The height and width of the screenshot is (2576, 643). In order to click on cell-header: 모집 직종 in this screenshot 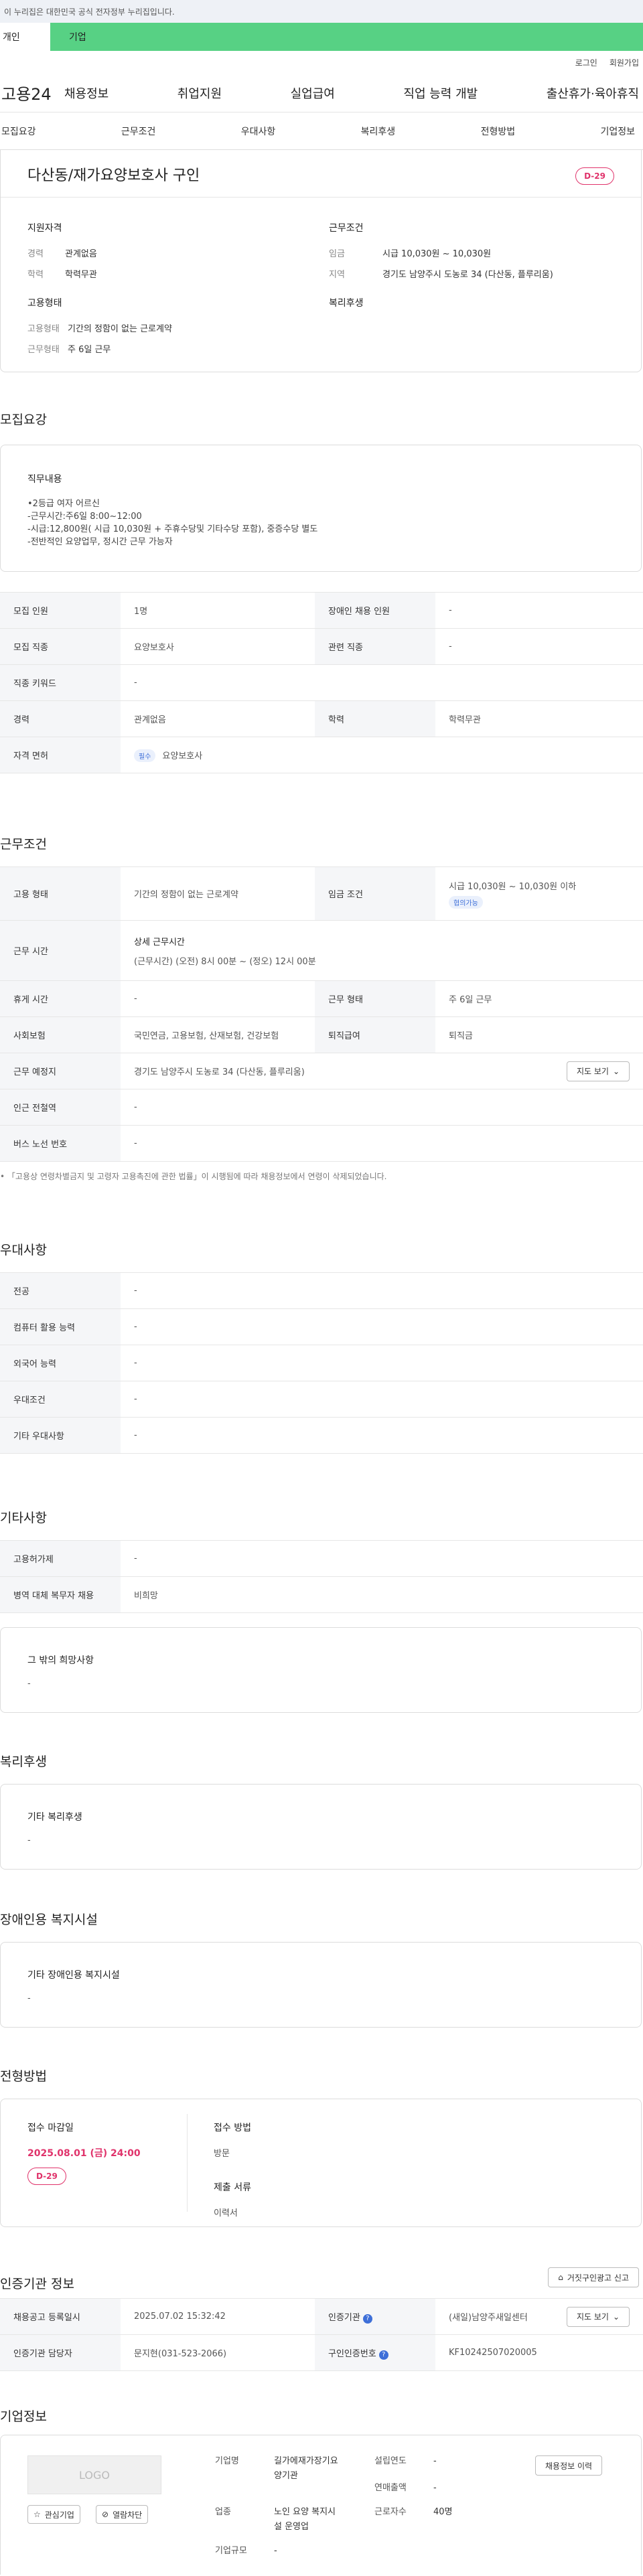, I will do `click(60, 646)`.